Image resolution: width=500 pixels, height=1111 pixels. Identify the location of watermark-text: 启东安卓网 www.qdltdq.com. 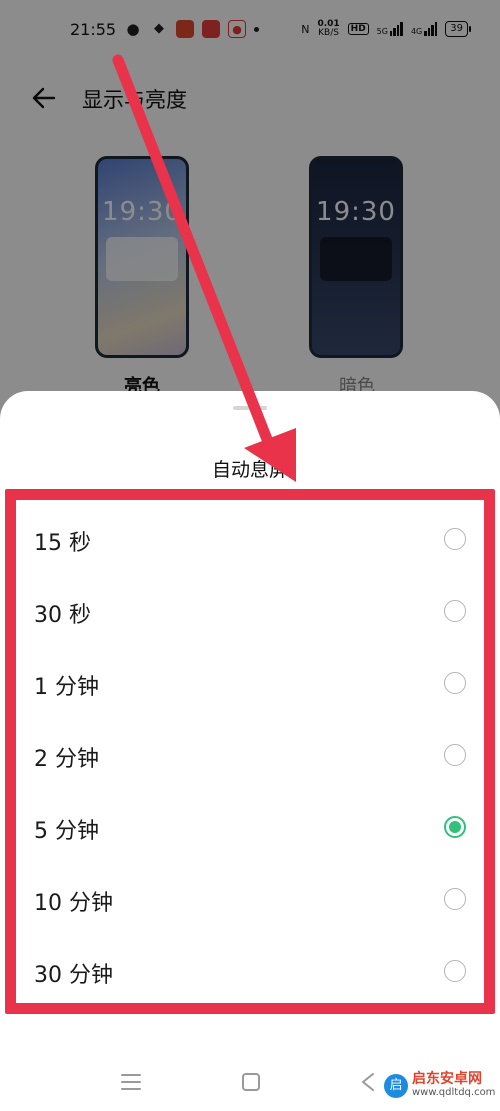
(453, 1086).